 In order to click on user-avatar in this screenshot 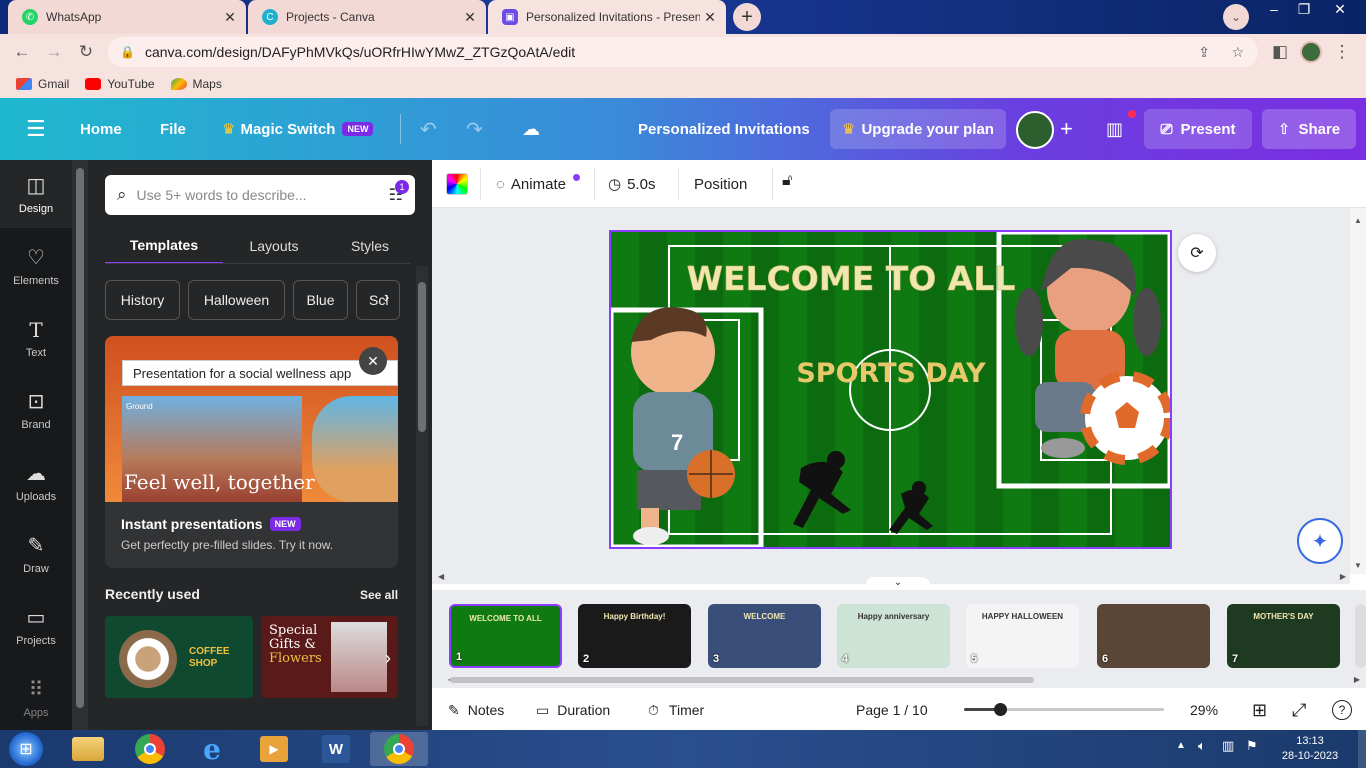, I will do `click(1035, 130)`.